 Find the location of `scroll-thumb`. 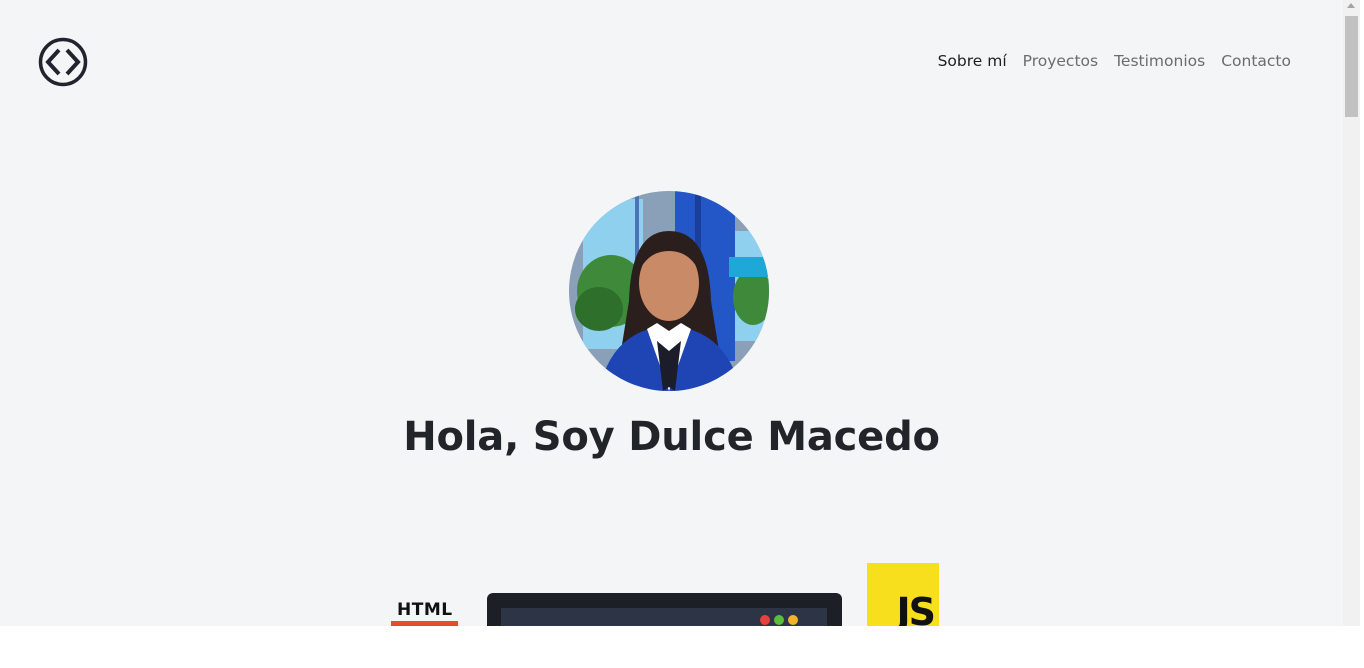

scroll-thumb is located at coordinates (1351, 66).